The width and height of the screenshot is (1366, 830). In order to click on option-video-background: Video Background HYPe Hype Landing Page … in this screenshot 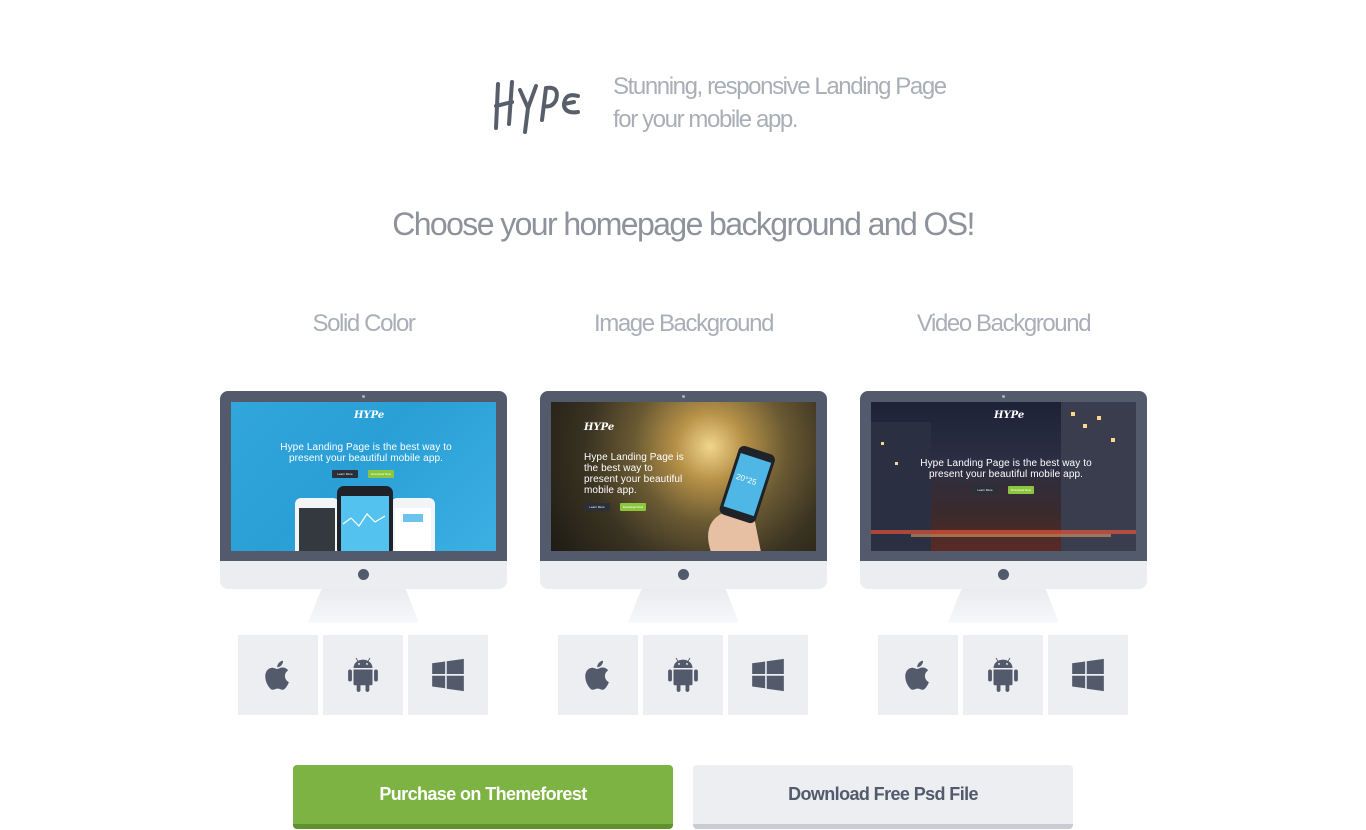, I will do `click(1003, 507)`.